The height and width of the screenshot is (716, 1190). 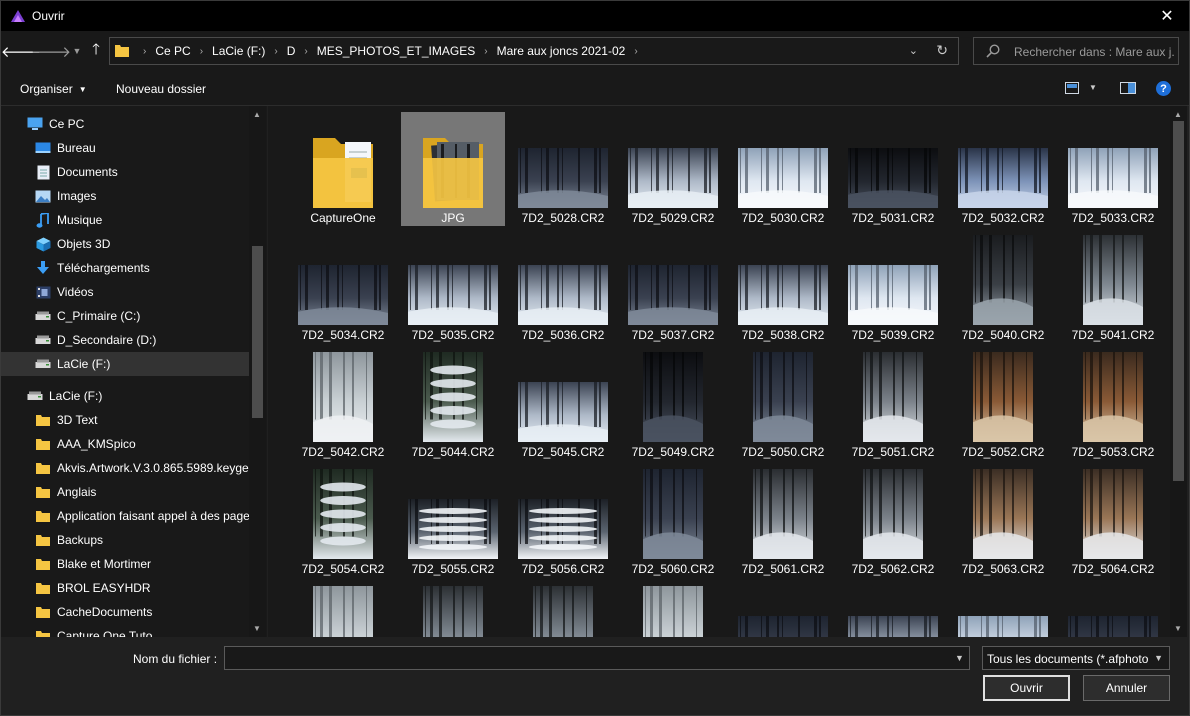 I want to click on file-item: 7D2_5055.CR2, so click(x=453, y=520).